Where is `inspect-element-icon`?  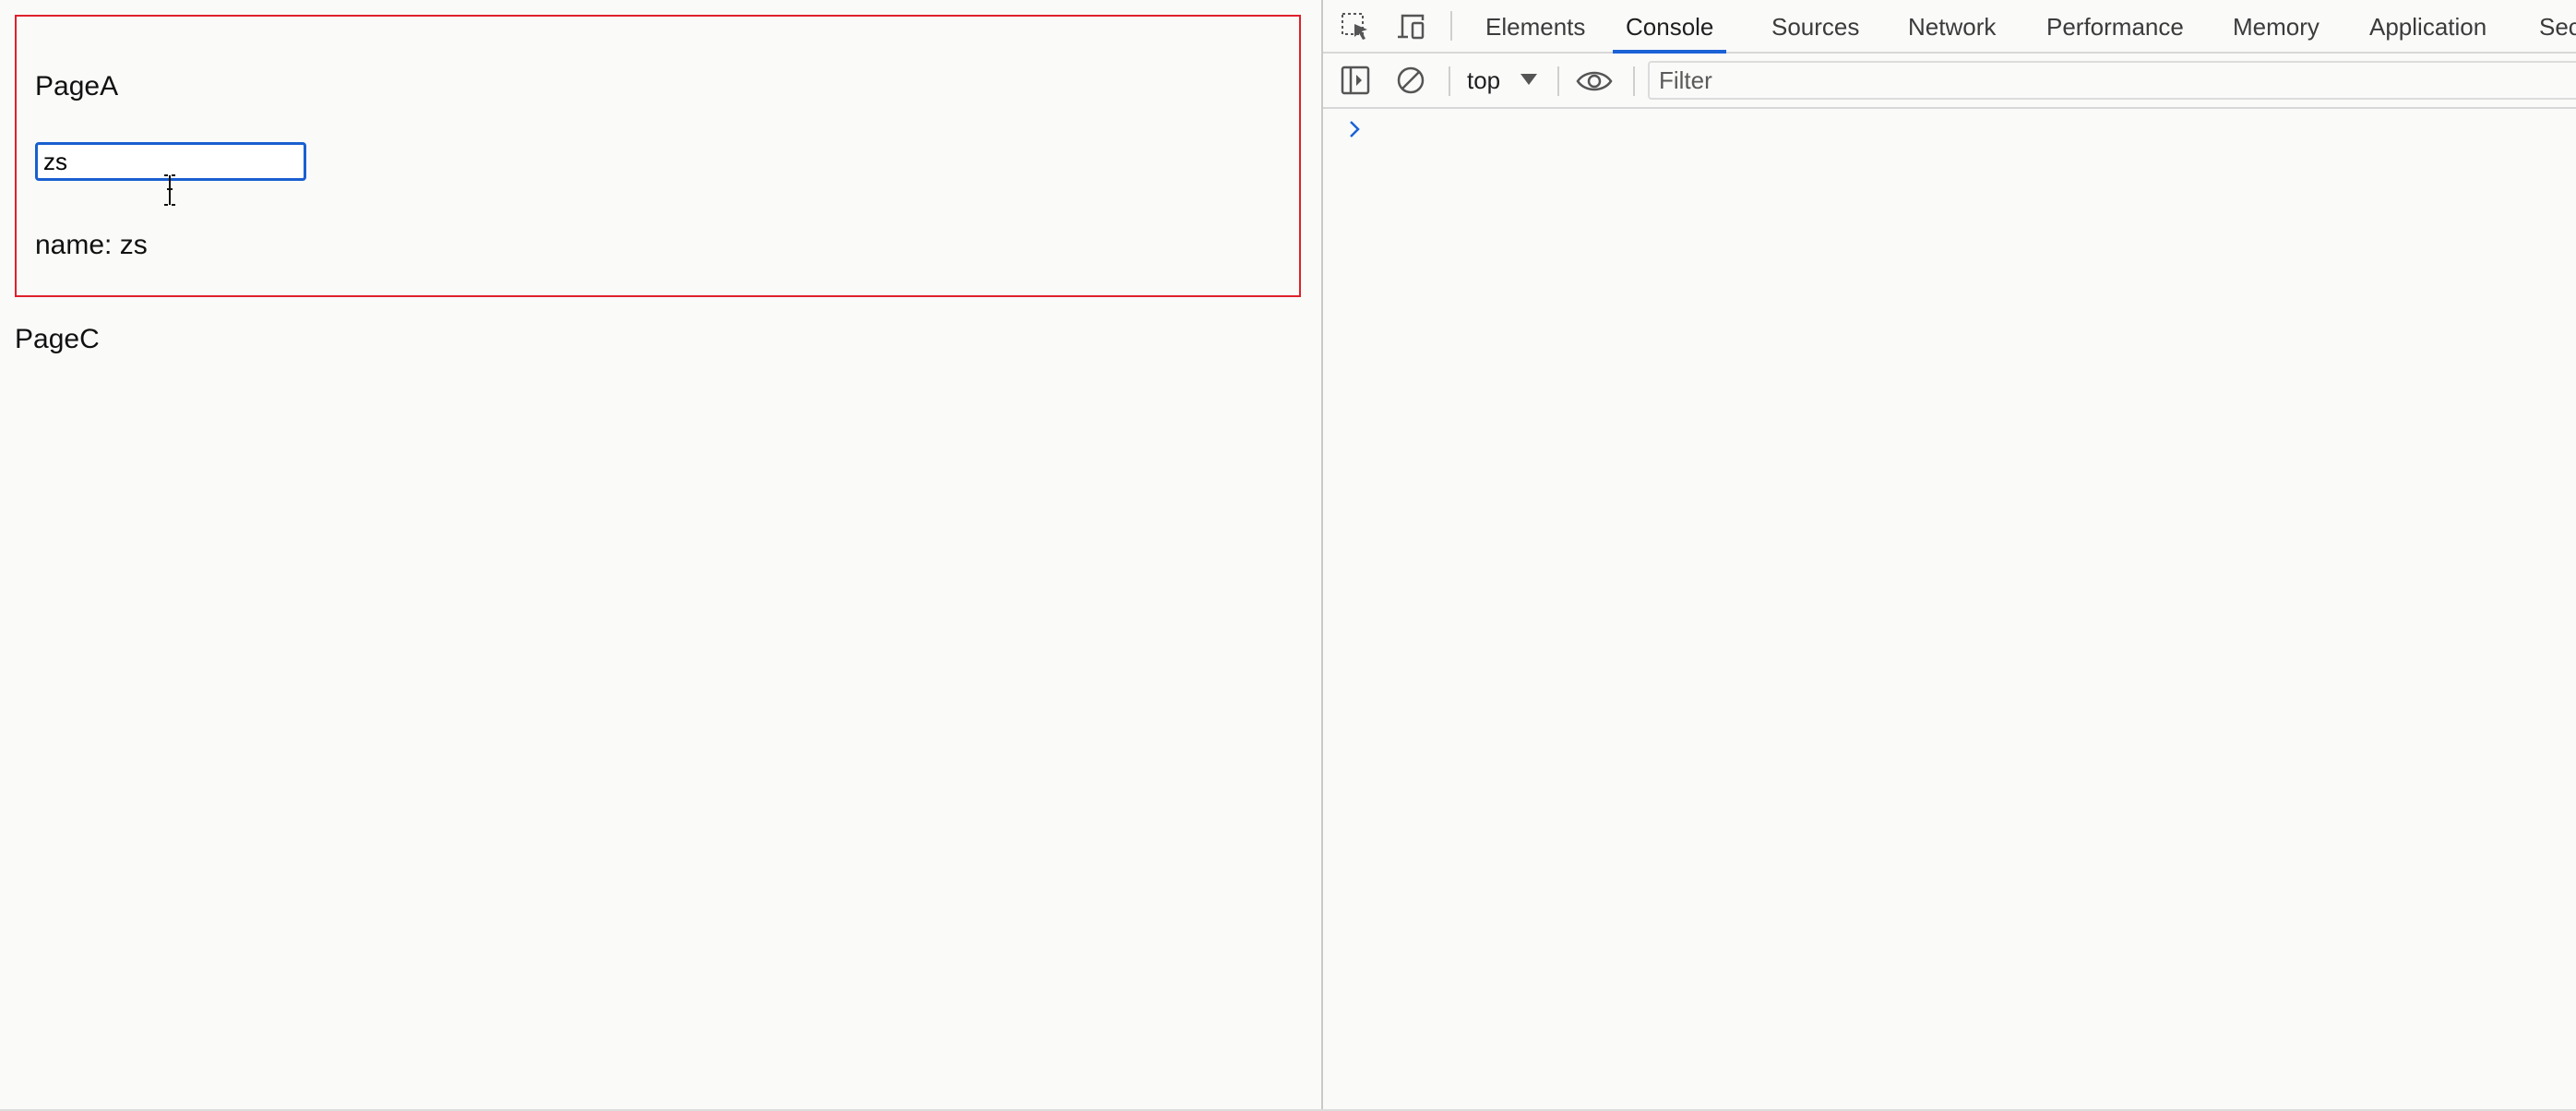 inspect-element-icon is located at coordinates (1355, 26).